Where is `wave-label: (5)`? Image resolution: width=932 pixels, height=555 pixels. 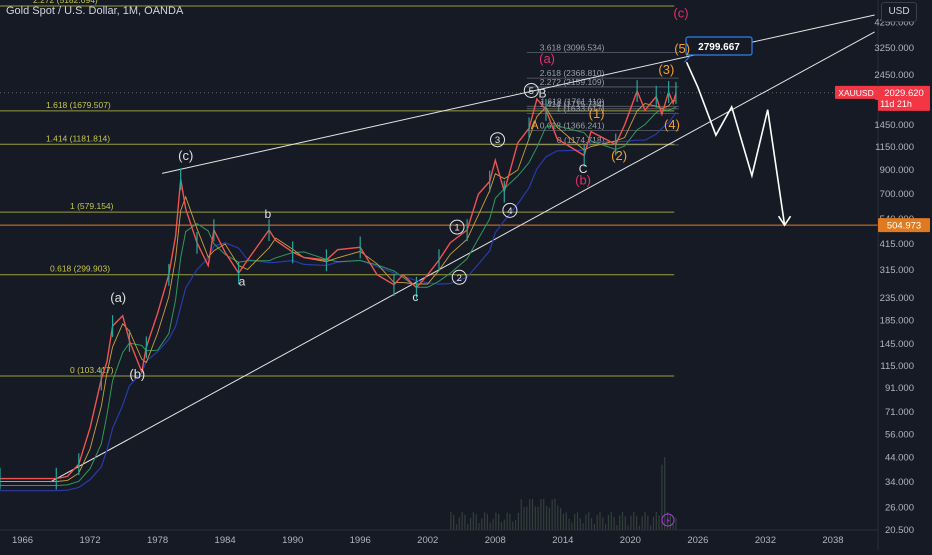
wave-label: (5) is located at coordinates (682, 48).